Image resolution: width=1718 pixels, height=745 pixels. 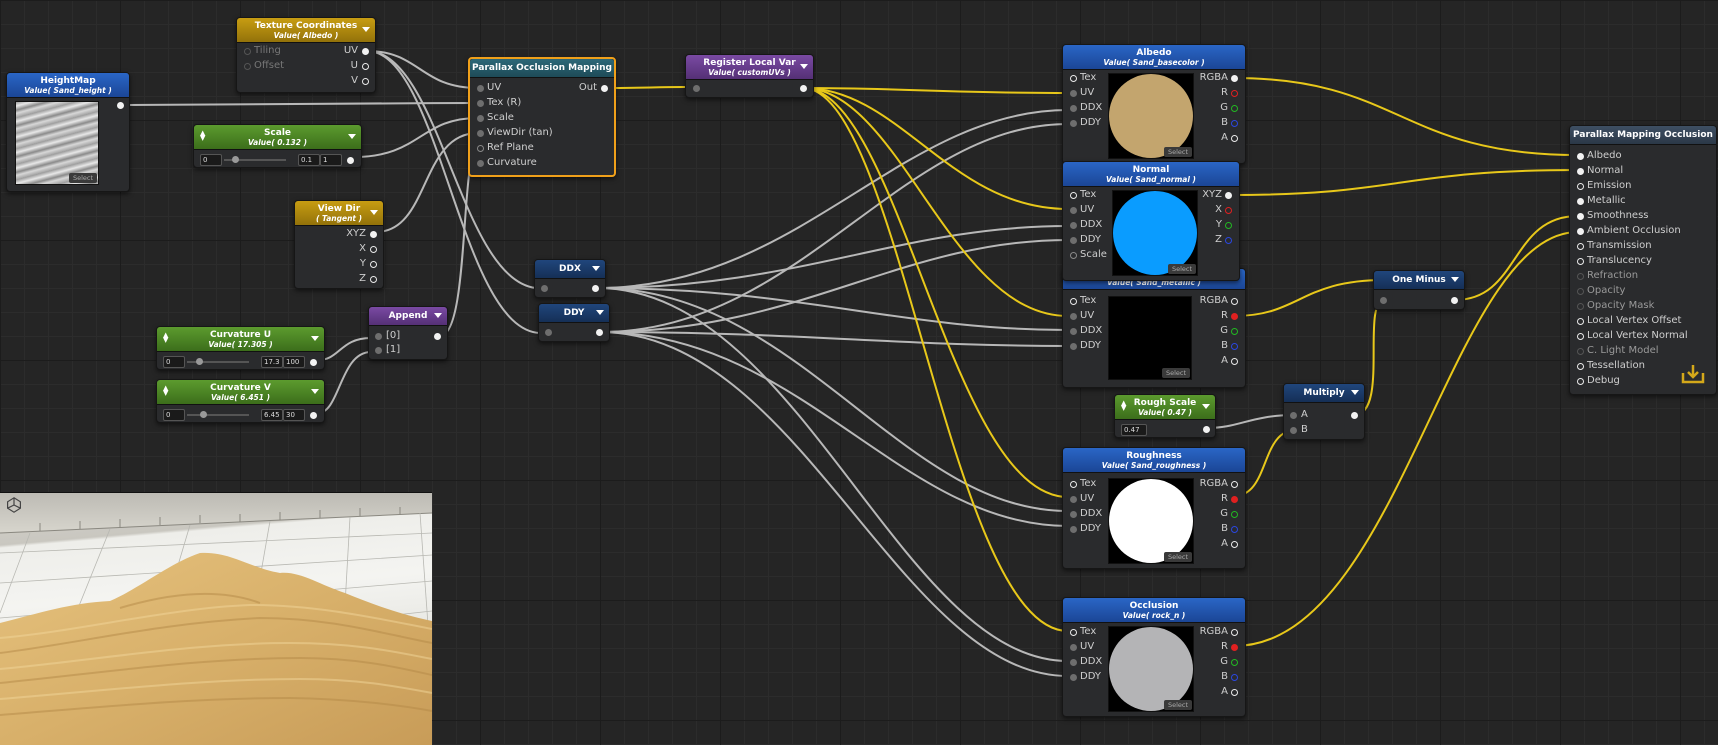 I want to click on master-normal-port, so click(x=1580, y=171).